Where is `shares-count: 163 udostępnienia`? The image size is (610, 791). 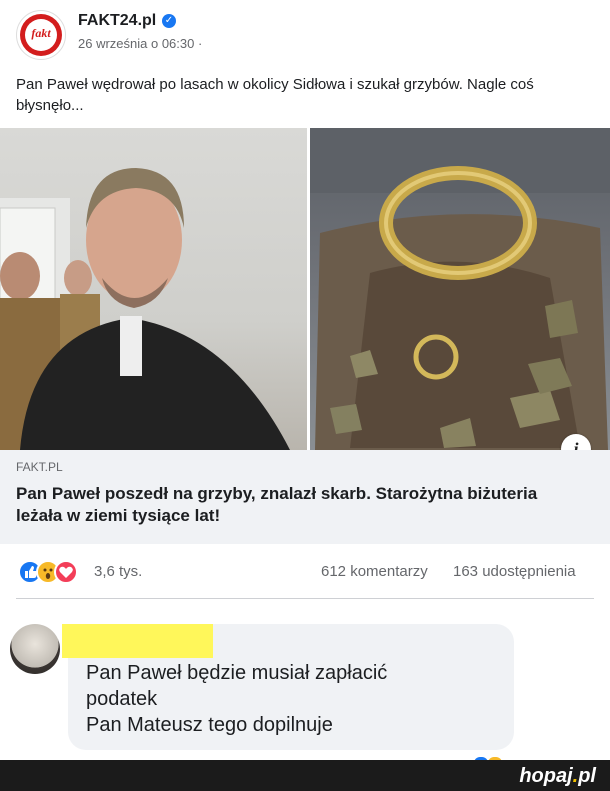
shares-count: 163 udostępnienia is located at coordinates (514, 571).